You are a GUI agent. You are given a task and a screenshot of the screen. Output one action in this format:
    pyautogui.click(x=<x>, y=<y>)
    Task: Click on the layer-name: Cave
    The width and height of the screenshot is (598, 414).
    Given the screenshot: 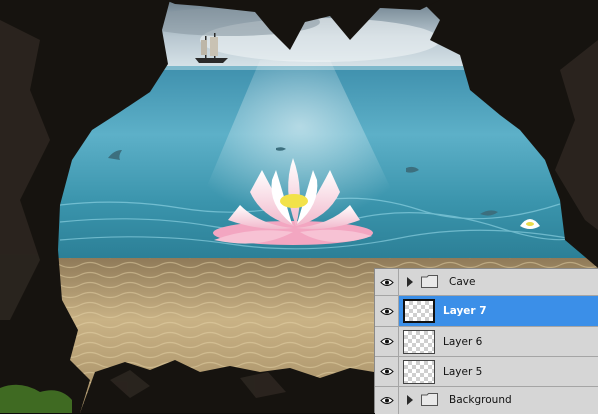 What is the action you would take?
    pyautogui.click(x=462, y=282)
    